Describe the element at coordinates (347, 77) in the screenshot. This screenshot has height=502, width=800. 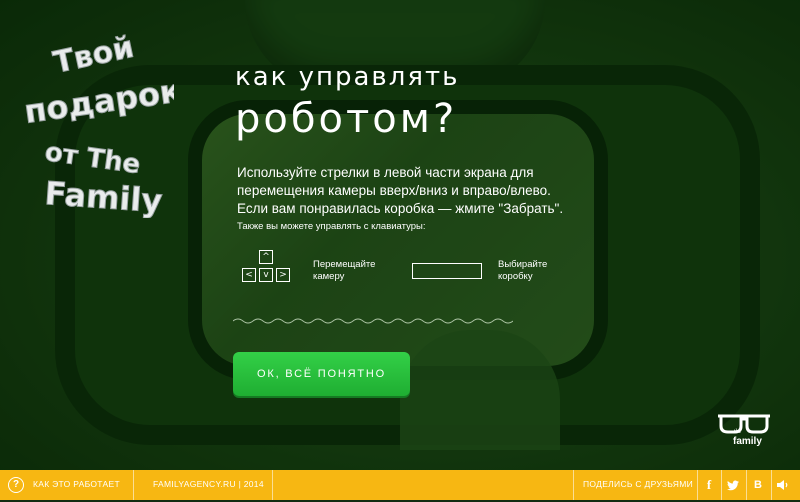
I see `instructions-title-line1: как управлять` at that location.